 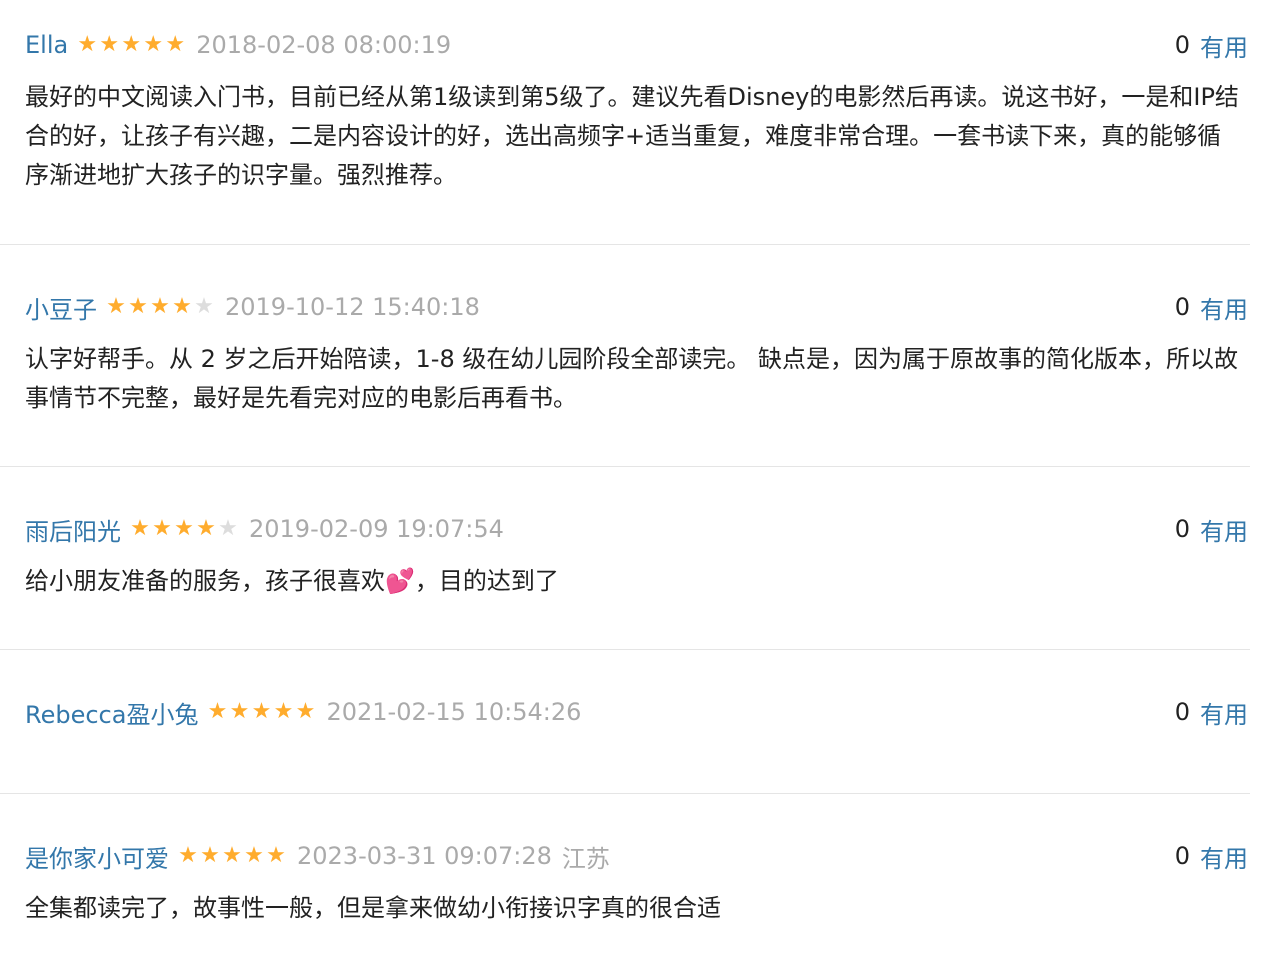 What do you see at coordinates (97, 856) in the screenshot?
I see `reviewer-name-link: 是你家小可爱` at bounding box center [97, 856].